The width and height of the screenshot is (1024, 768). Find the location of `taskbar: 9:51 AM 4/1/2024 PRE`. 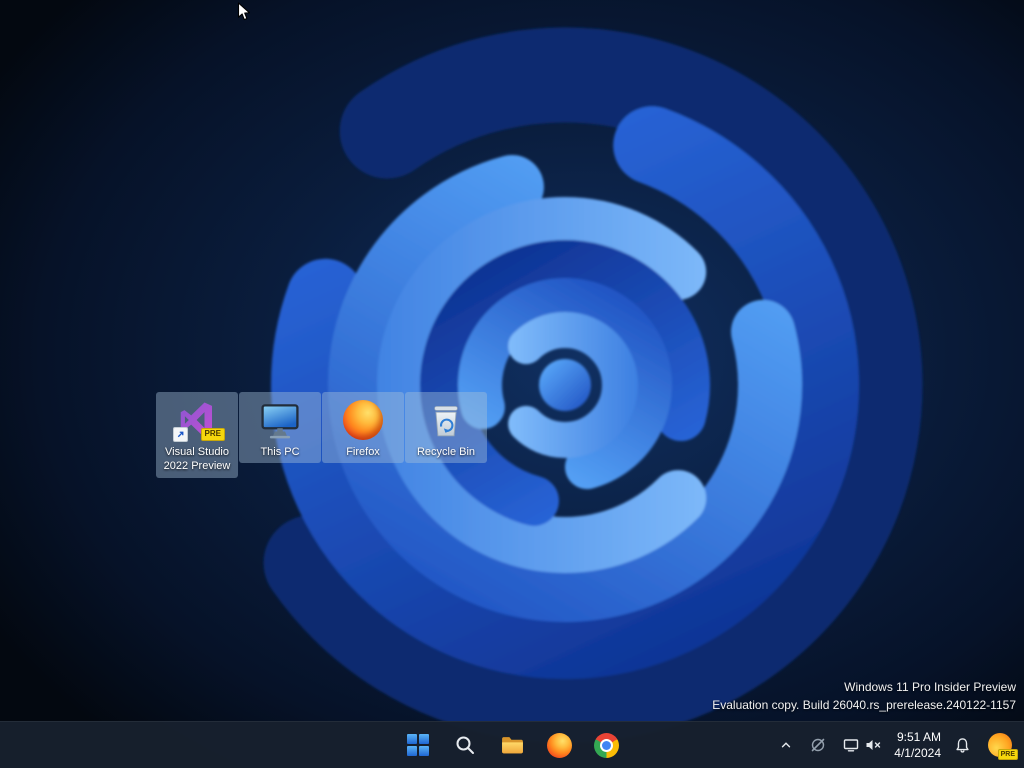

taskbar: 9:51 AM 4/1/2024 PRE is located at coordinates (512, 744).